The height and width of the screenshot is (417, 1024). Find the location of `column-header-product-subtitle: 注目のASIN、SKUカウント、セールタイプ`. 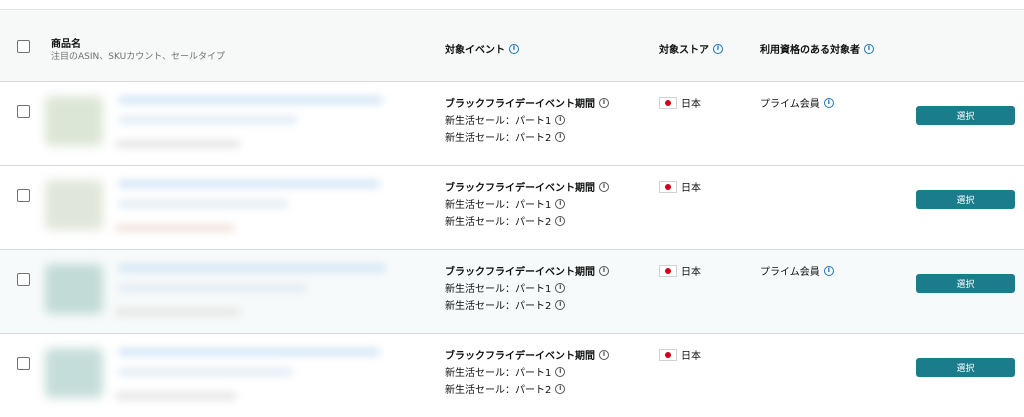

column-header-product-subtitle: 注目のASIN、SKUカウント、セールタイプ is located at coordinates (138, 57).